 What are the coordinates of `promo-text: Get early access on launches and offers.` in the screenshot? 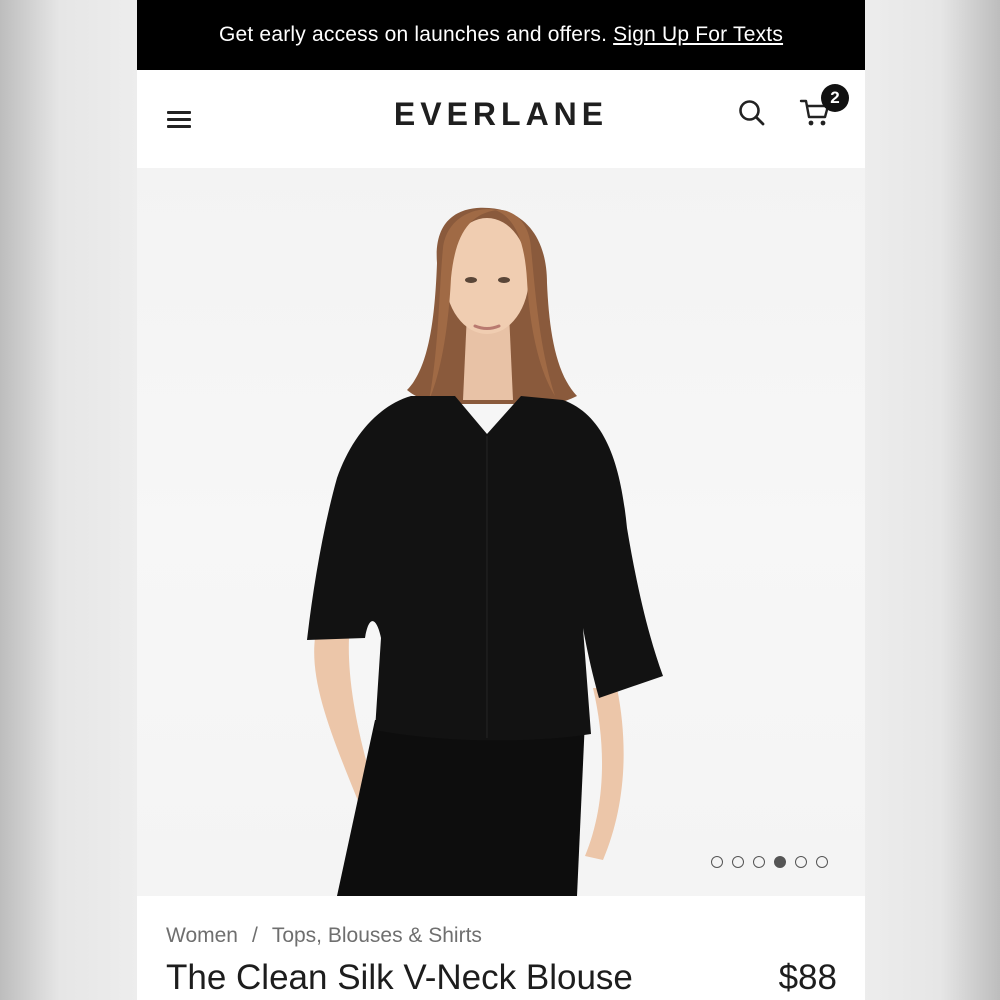 It's located at (413, 34).